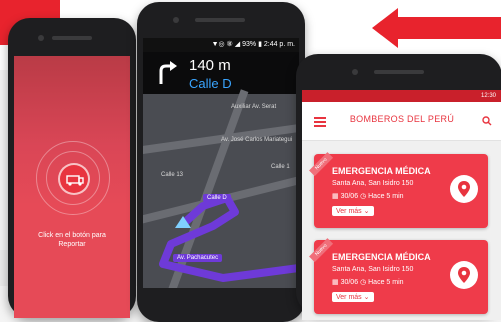  Describe the element at coordinates (385, 28) in the screenshot. I see `background-arrow-head` at that location.